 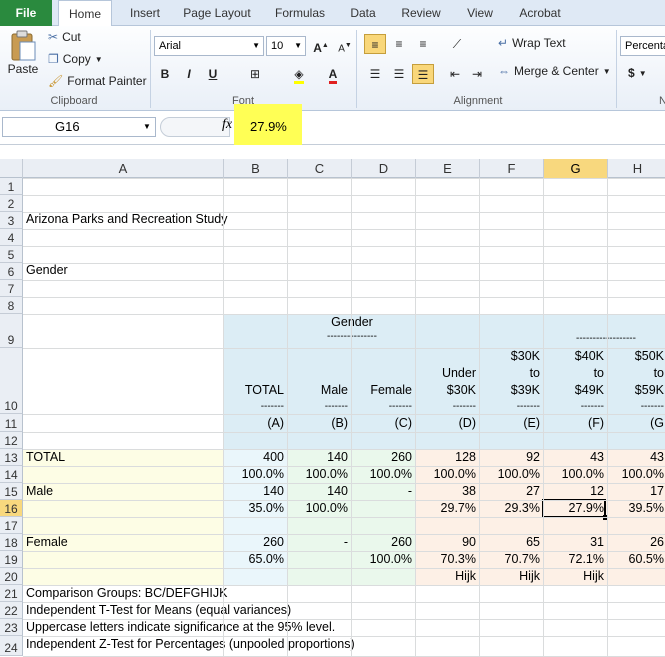 I want to click on formula-value: 27.9%, so click(x=268, y=126).